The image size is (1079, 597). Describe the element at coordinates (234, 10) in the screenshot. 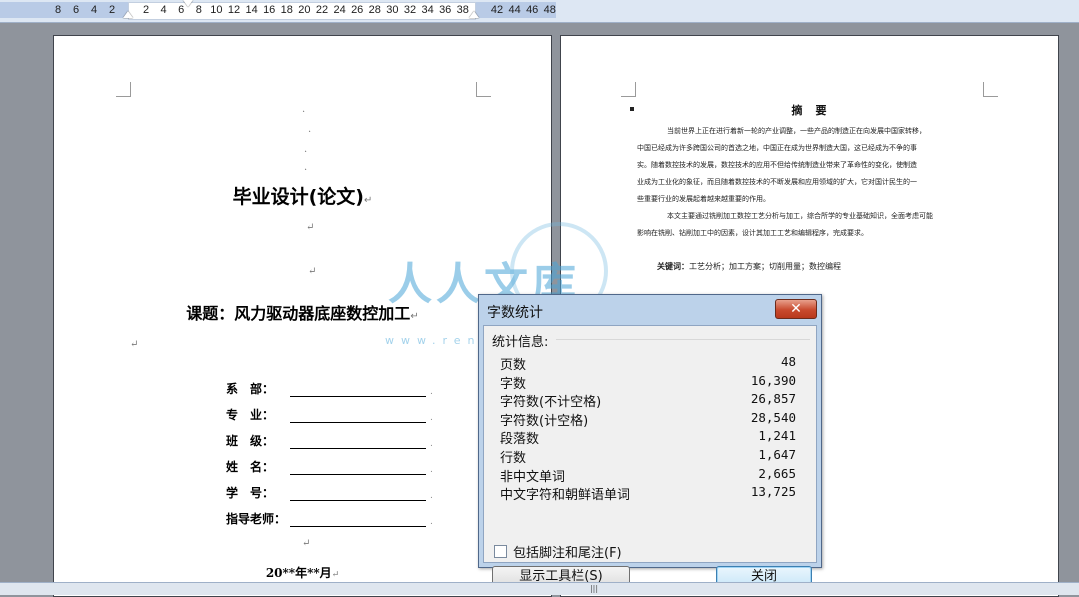

I see `ruler-number: 12` at that location.